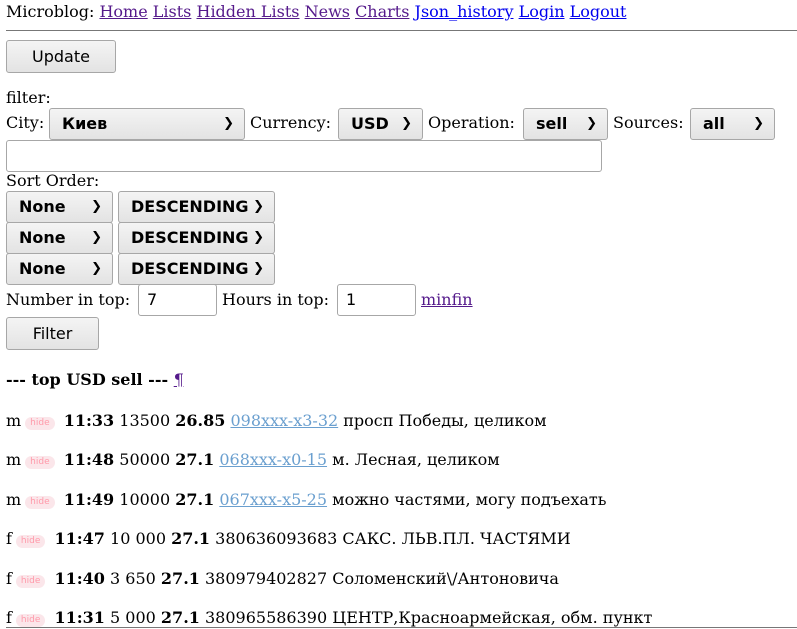  Describe the element at coordinates (52, 333) in the screenshot. I see `filter-button: Filter` at that location.